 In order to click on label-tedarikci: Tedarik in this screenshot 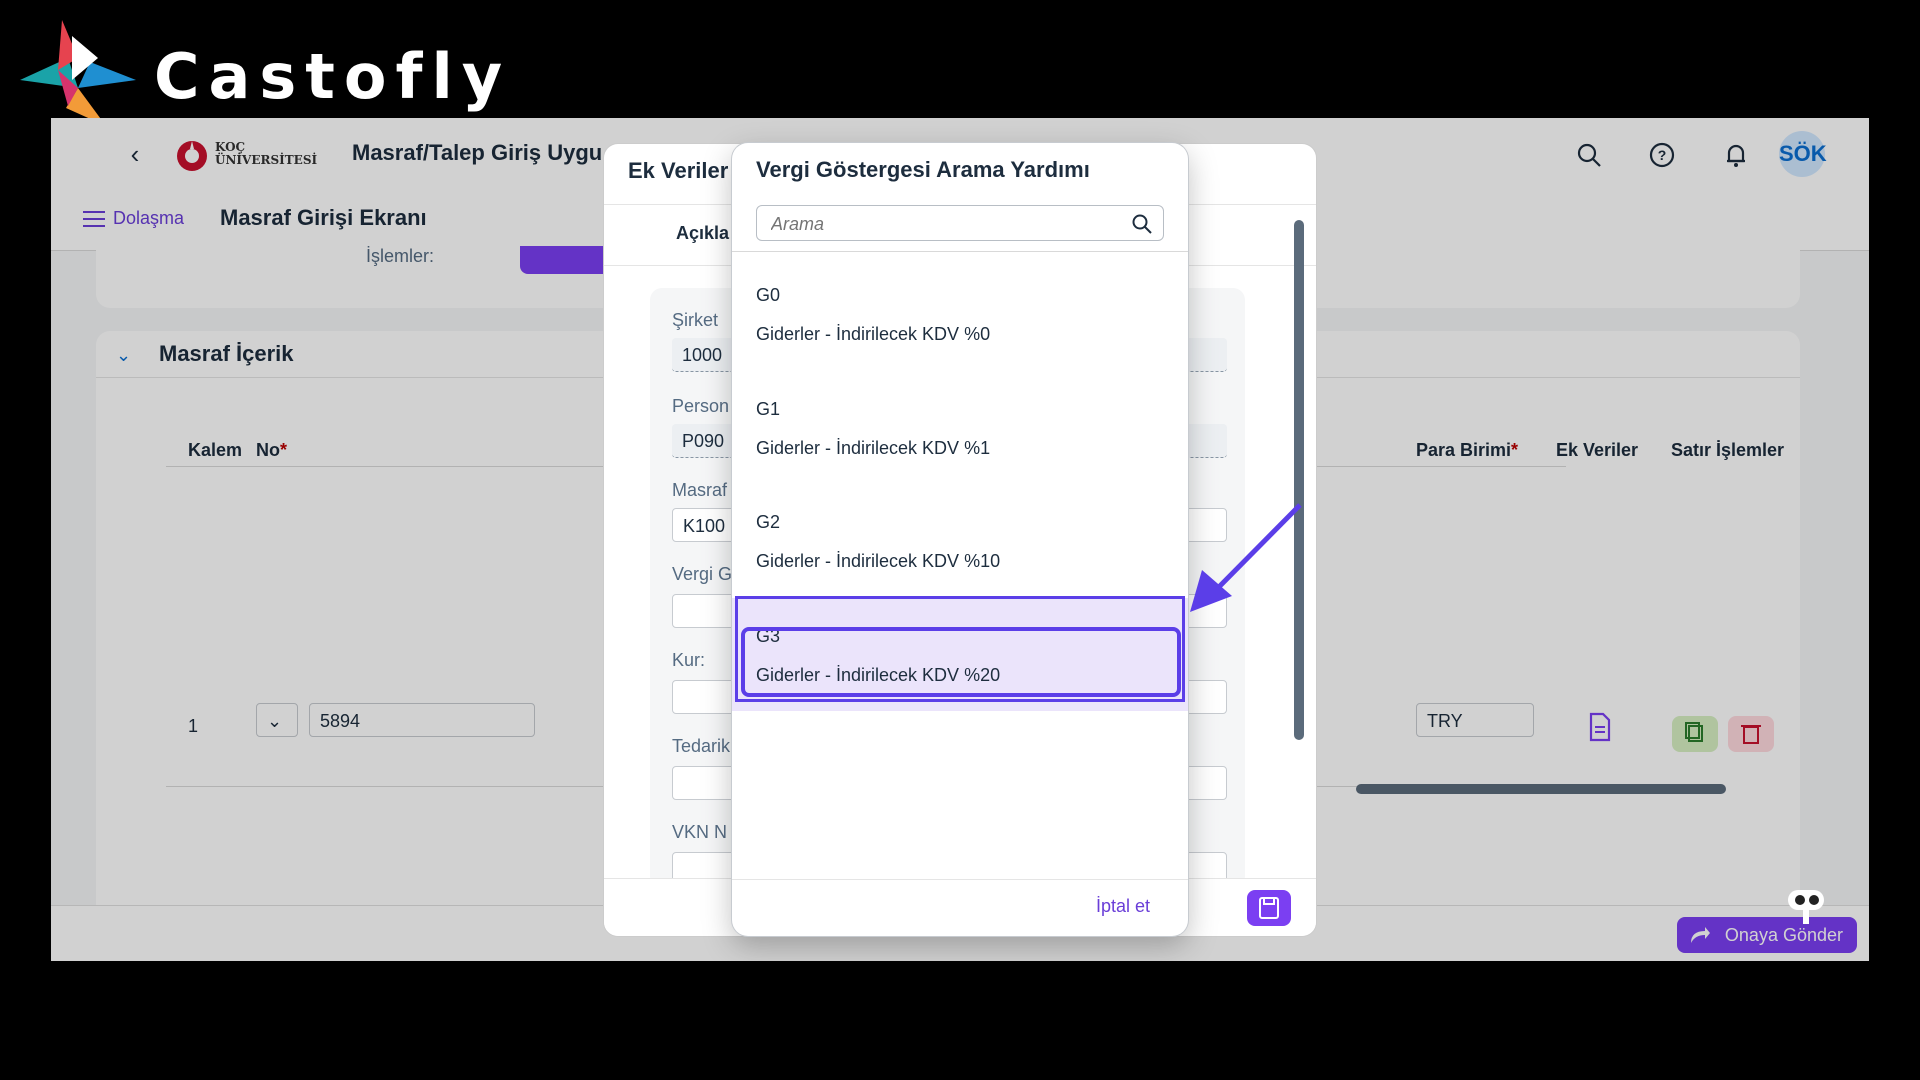, I will do `click(701, 746)`.